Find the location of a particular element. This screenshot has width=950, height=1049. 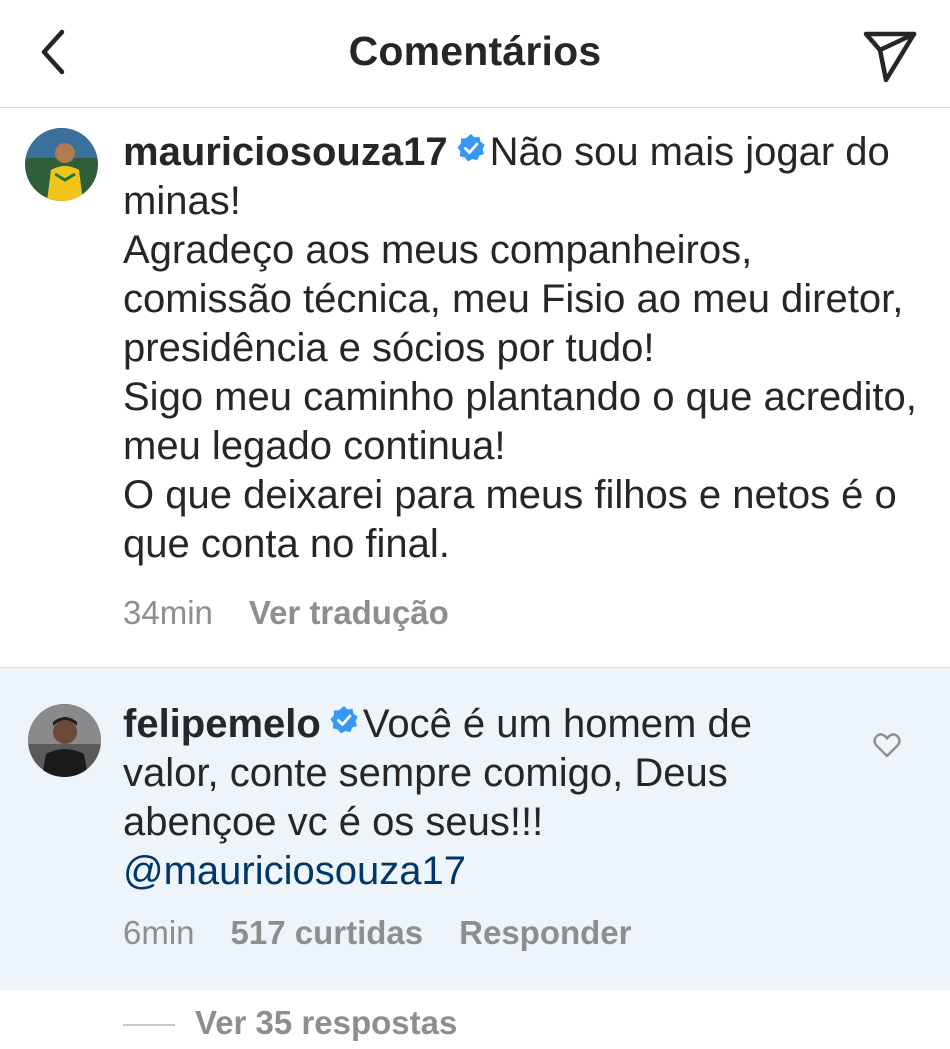

reply-button: Responder is located at coordinates (545, 932).